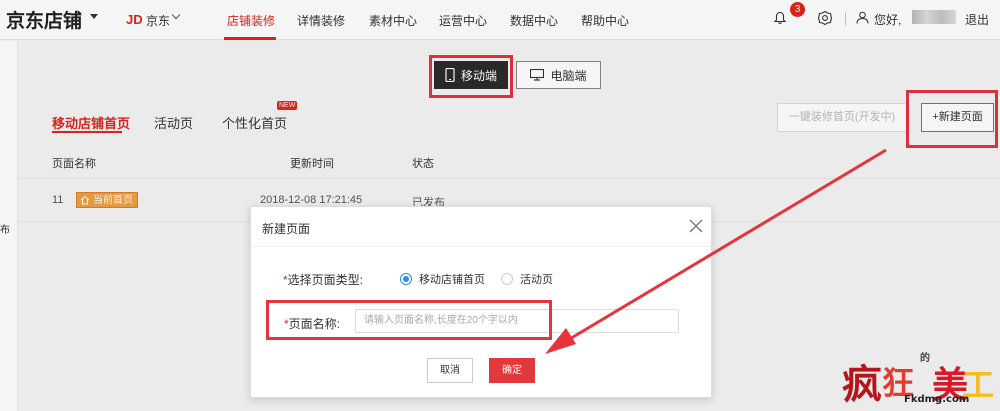 This screenshot has width=1000, height=411. I want to click on page-type-label-text: 选择页面类型:, so click(325, 280).